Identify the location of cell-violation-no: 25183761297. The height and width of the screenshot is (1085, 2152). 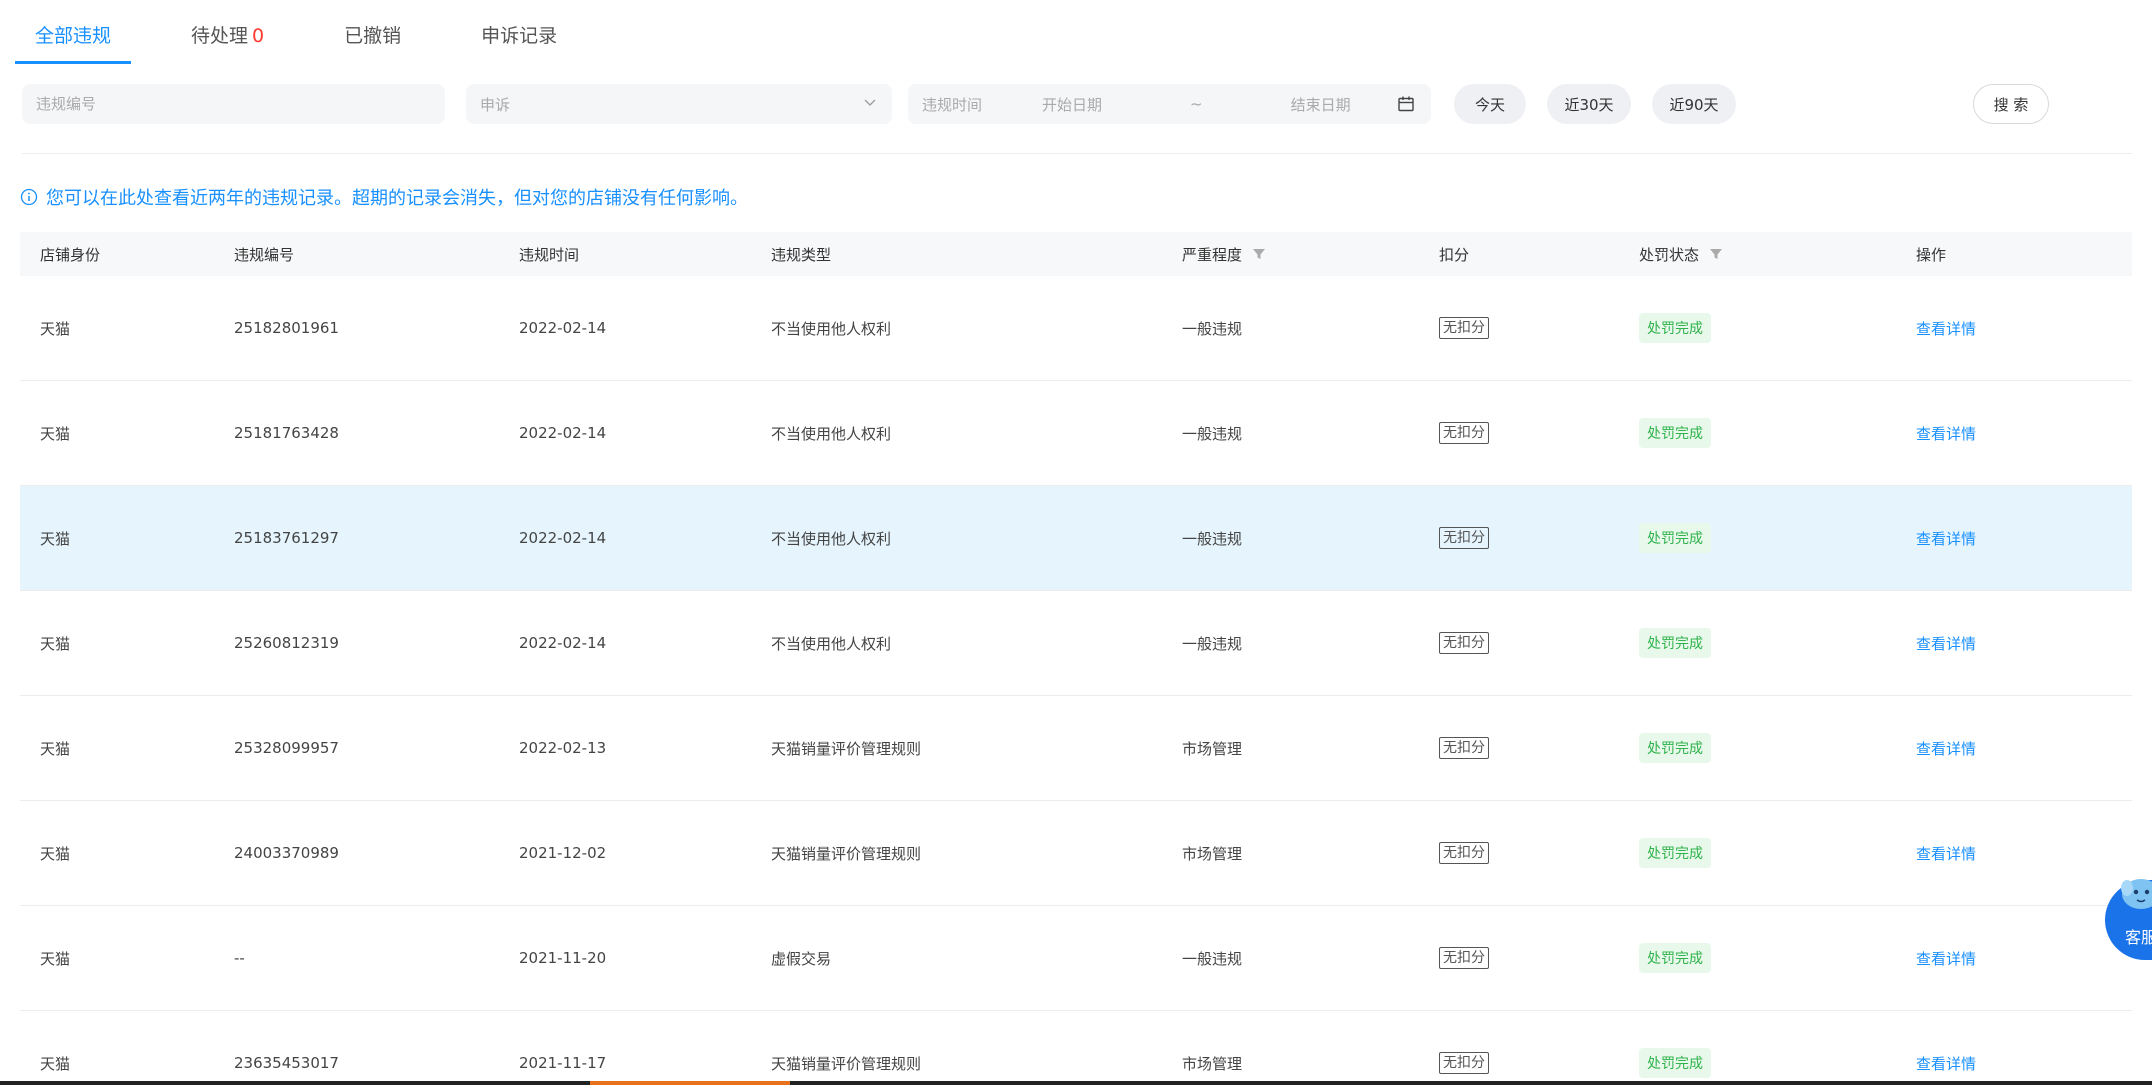
(286, 538).